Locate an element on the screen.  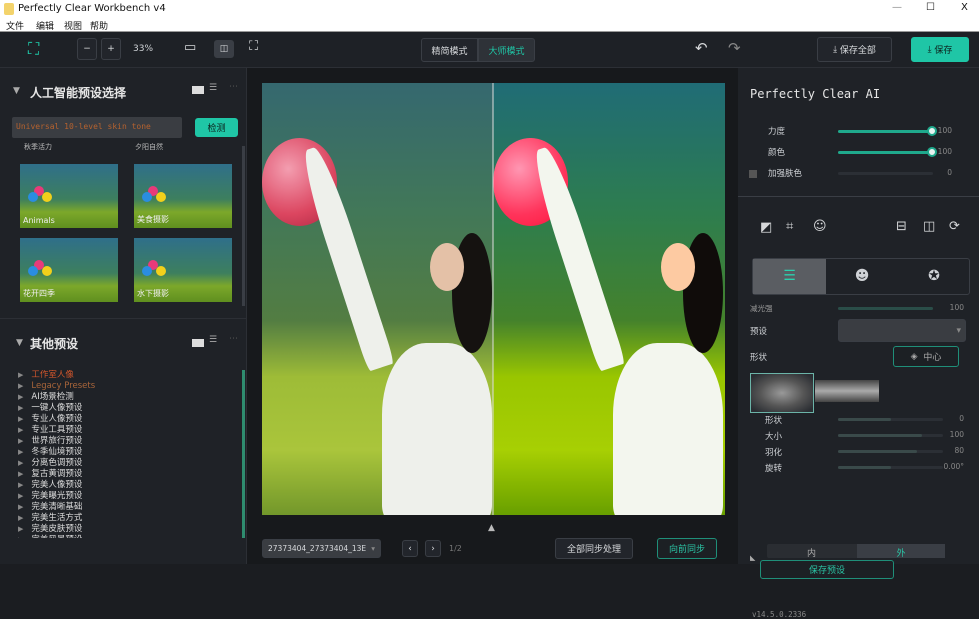
face-icon: ☺ is located at coordinates (820, 226).